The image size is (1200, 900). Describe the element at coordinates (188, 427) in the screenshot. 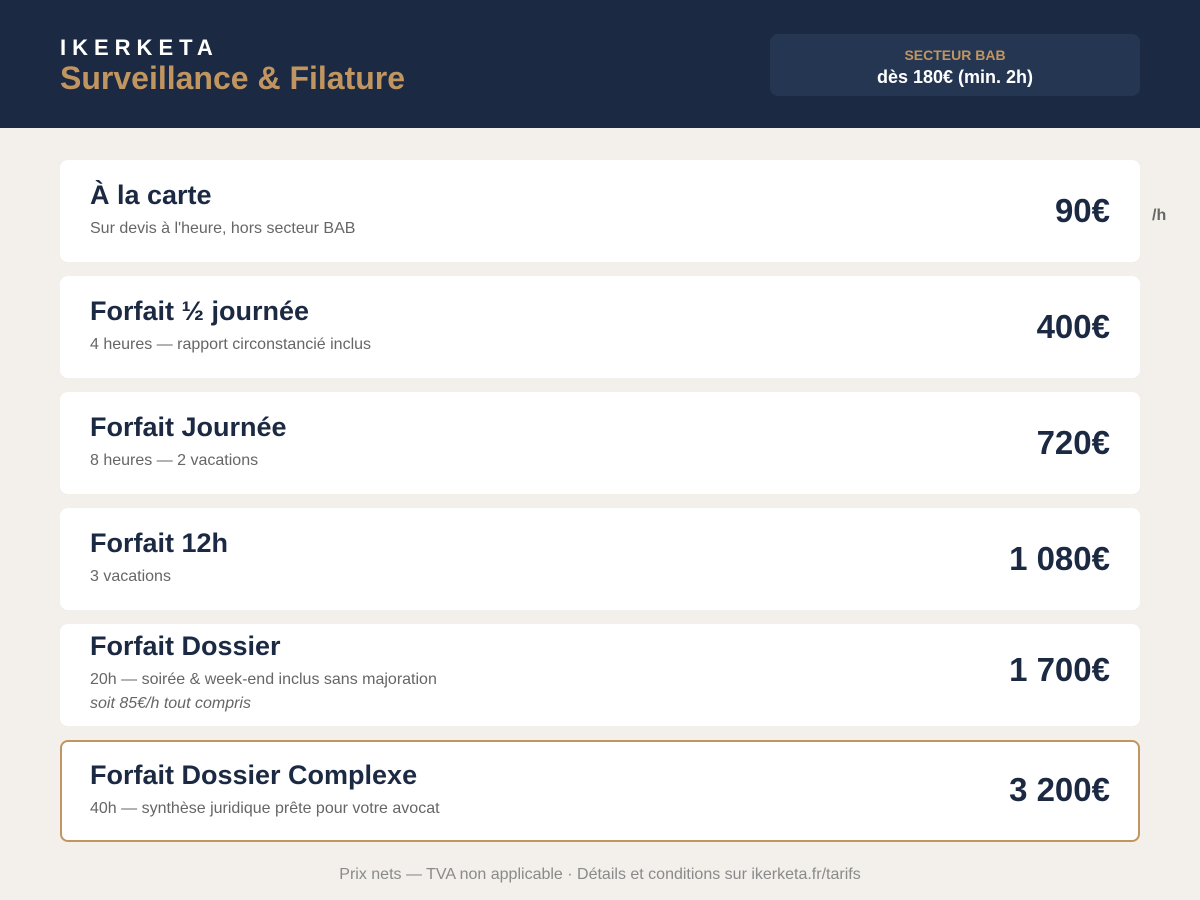

I see `offer-title: Forfait Journée` at that location.